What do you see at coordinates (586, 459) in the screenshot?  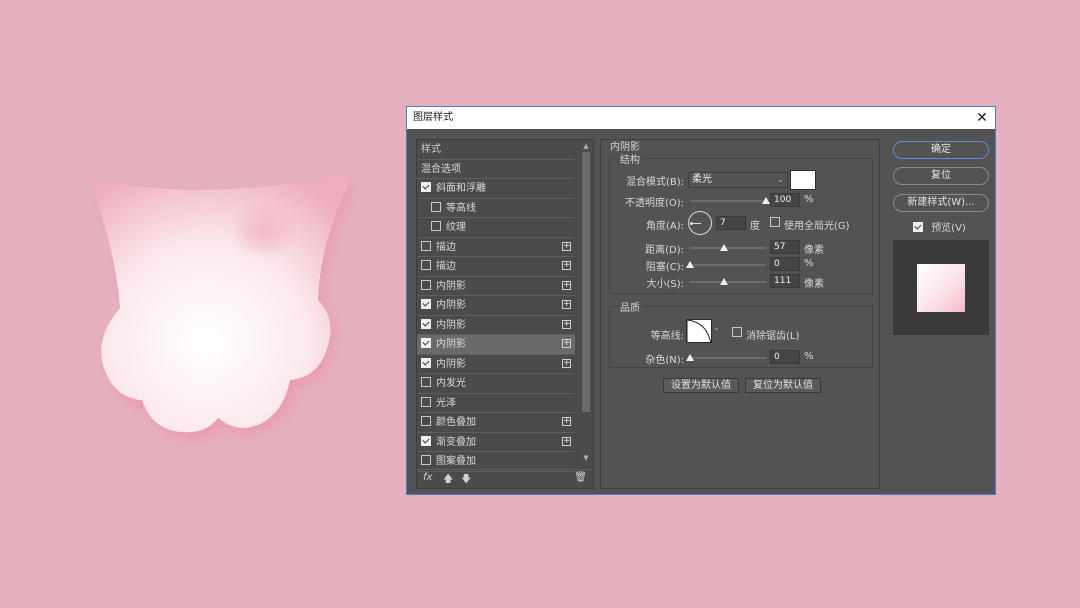 I see `scroll-down-icon: ▼` at bounding box center [586, 459].